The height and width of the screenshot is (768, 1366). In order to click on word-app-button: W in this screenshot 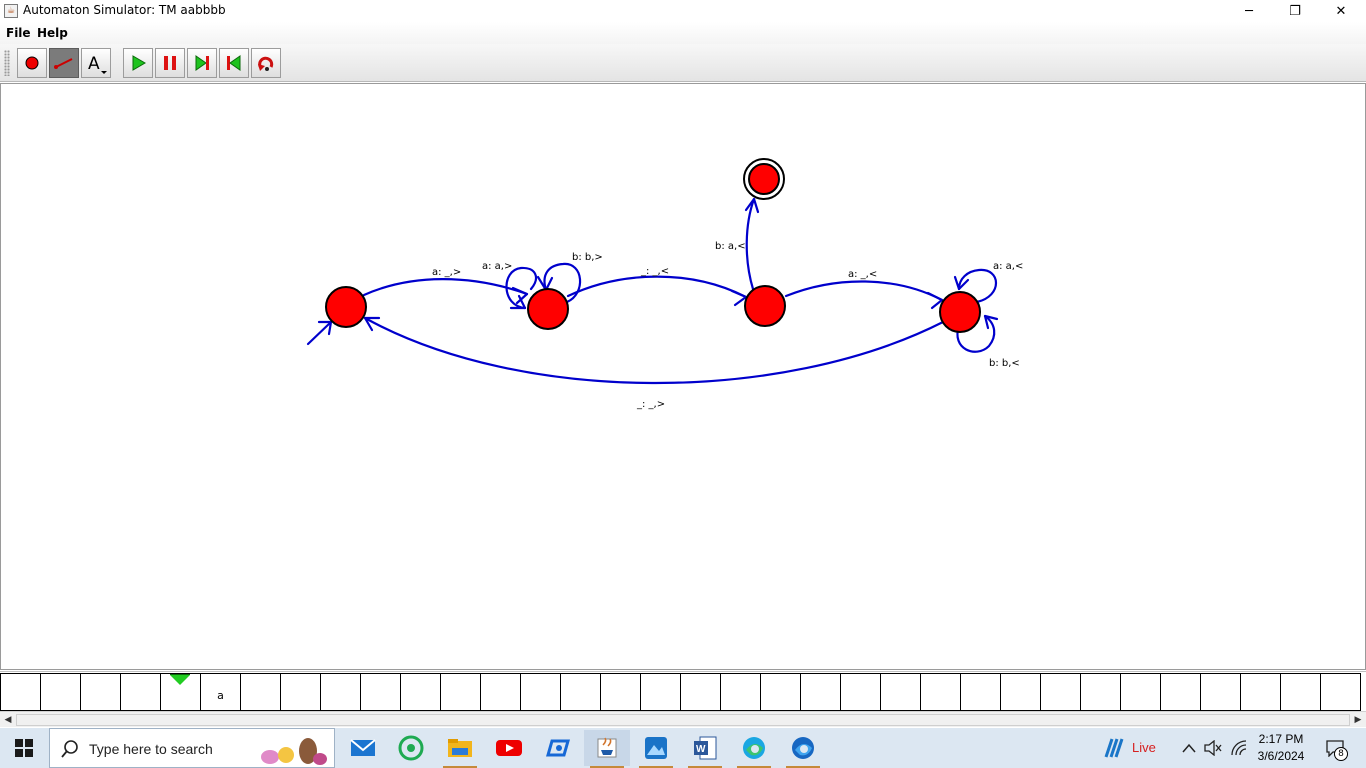, I will do `click(705, 749)`.